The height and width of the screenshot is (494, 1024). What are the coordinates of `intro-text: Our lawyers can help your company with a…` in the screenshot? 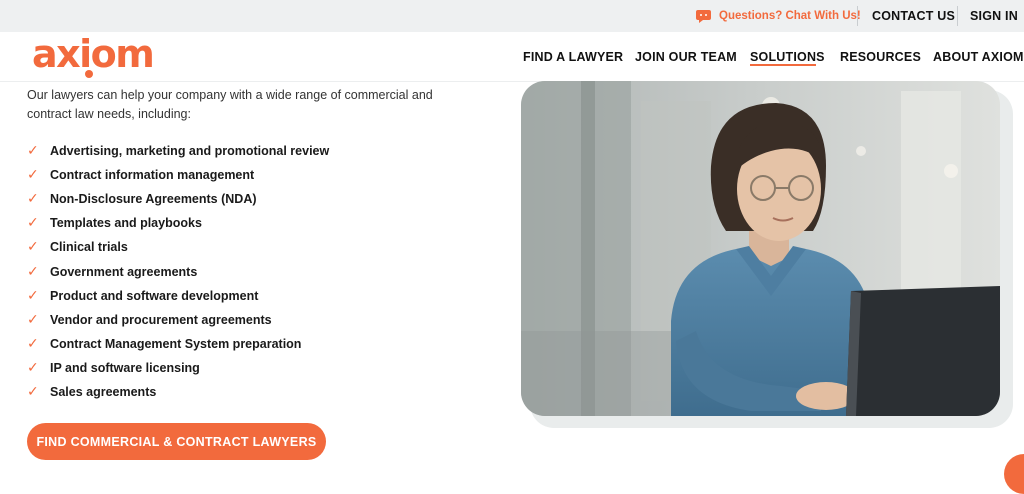 It's located at (230, 104).